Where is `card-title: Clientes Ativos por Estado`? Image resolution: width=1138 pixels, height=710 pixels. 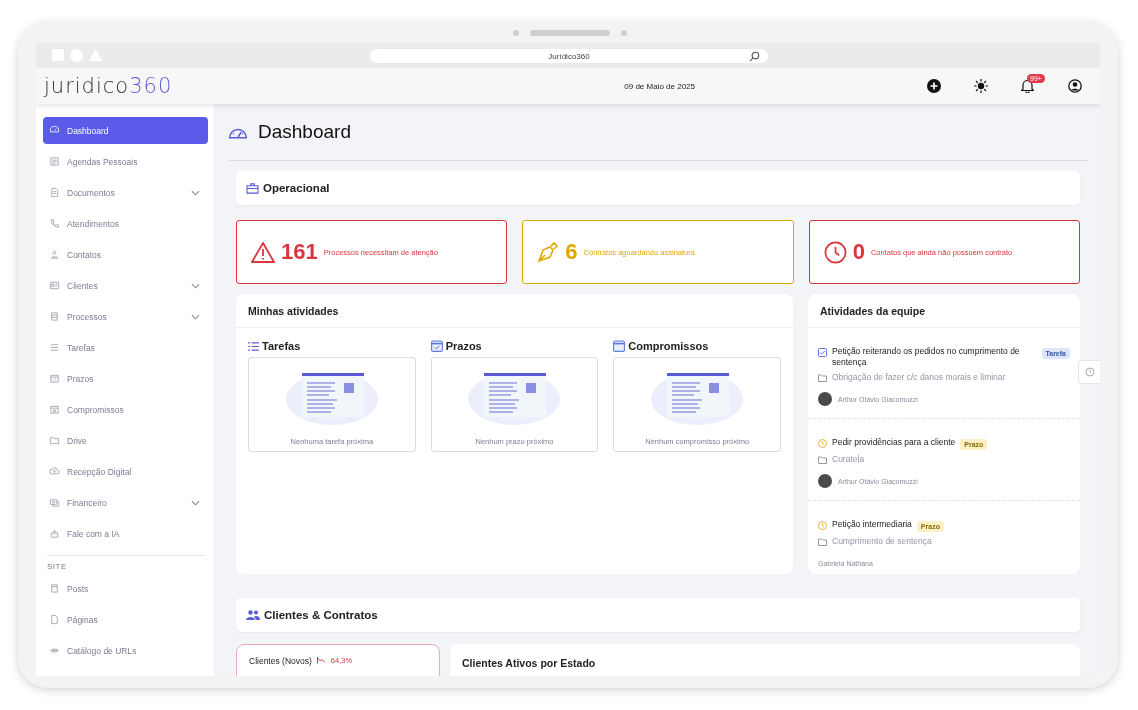 card-title: Clientes Ativos por Estado is located at coordinates (529, 663).